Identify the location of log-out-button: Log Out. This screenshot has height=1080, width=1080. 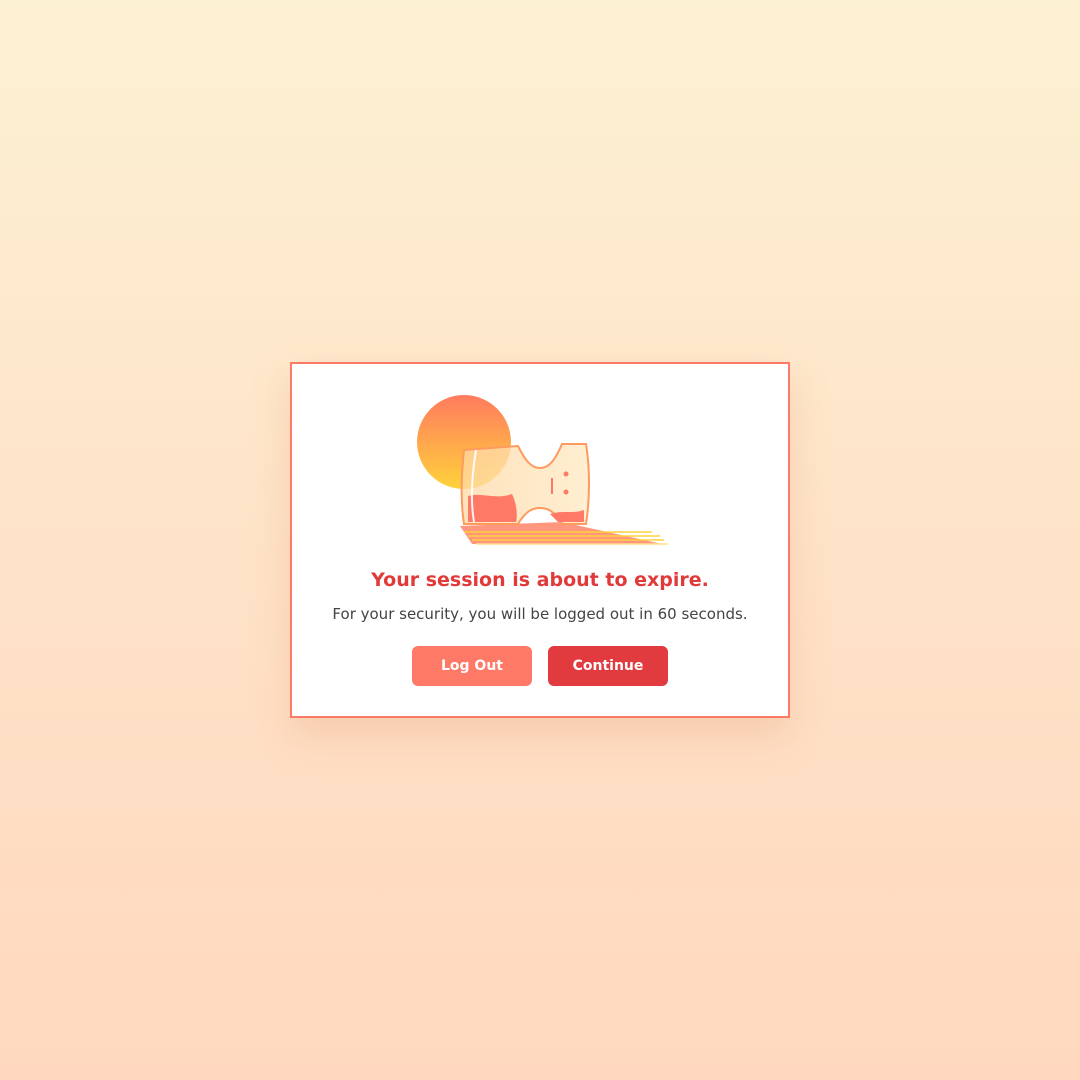
(472, 666).